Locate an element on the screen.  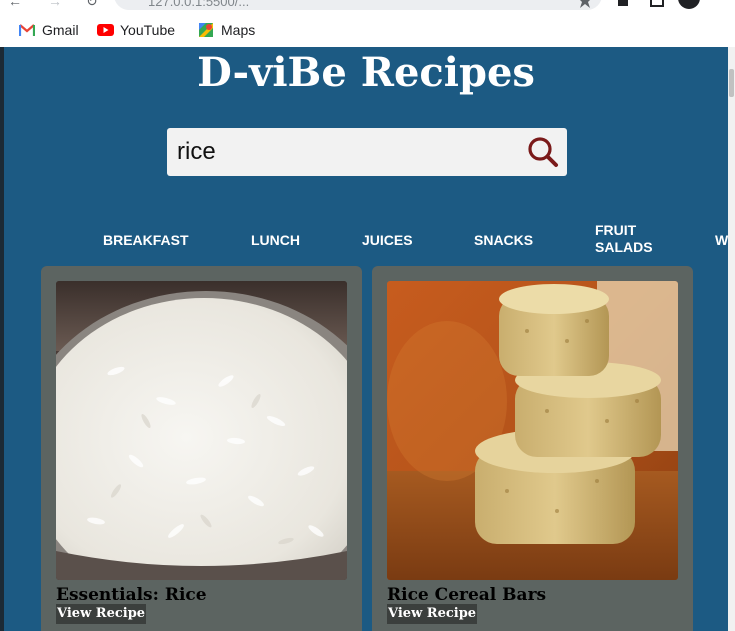
bookmark-youtube: YouTube is located at coordinates (136, 30).